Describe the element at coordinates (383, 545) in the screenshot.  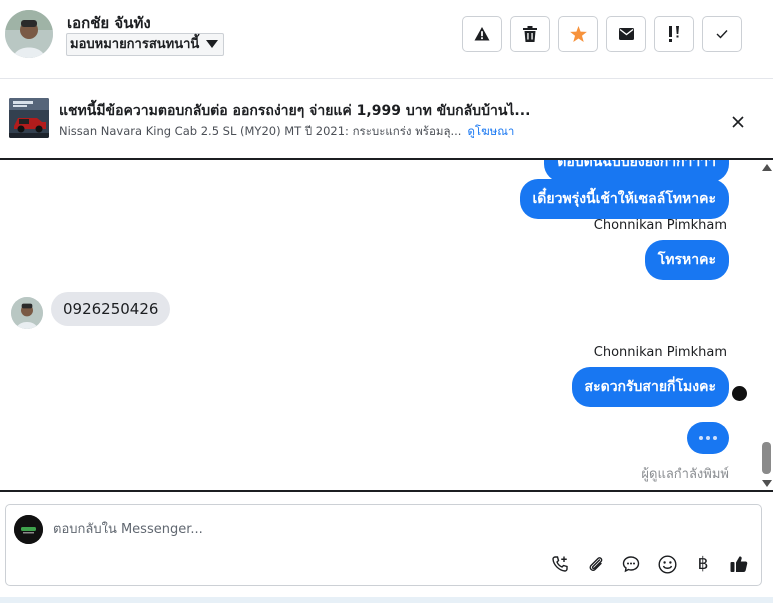
I see `message-composer: ฿` at that location.